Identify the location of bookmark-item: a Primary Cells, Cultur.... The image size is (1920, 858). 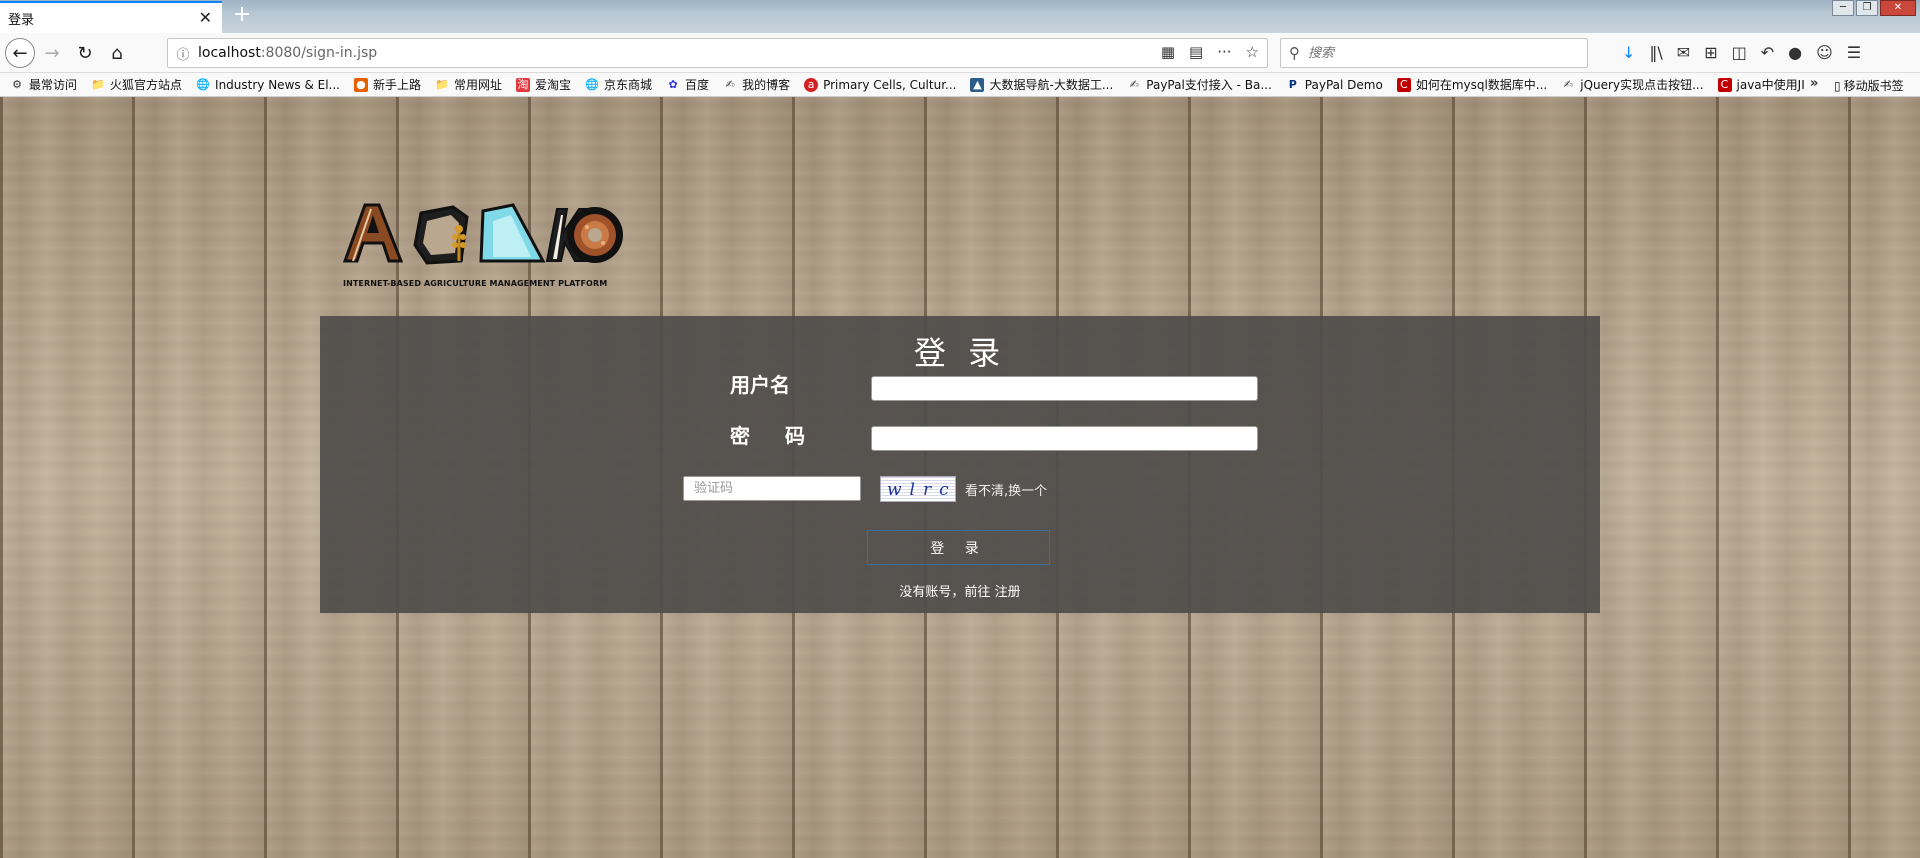
(880, 84).